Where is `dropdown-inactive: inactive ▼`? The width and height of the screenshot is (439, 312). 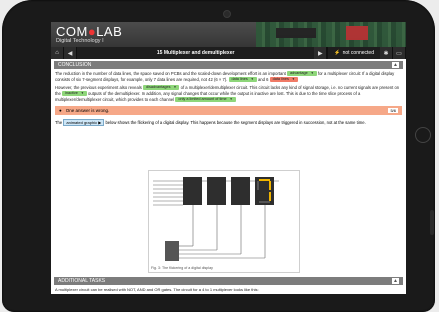
dropdown-inactive: inactive ▼ is located at coordinates (74, 94).